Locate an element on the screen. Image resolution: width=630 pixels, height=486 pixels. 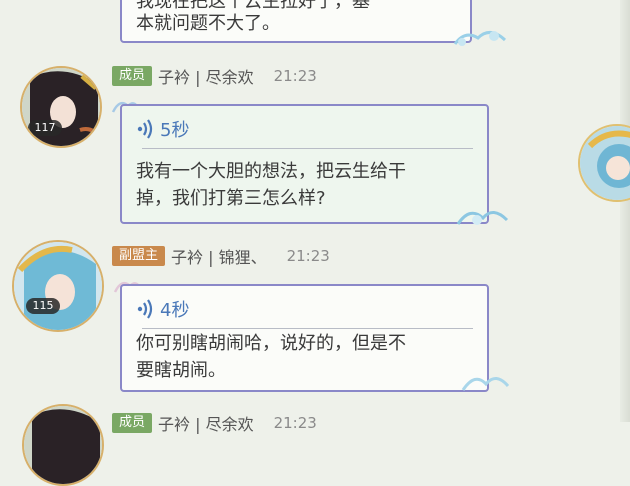
sender-name: 子衿 | 锦狸、 is located at coordinates (219, 256).